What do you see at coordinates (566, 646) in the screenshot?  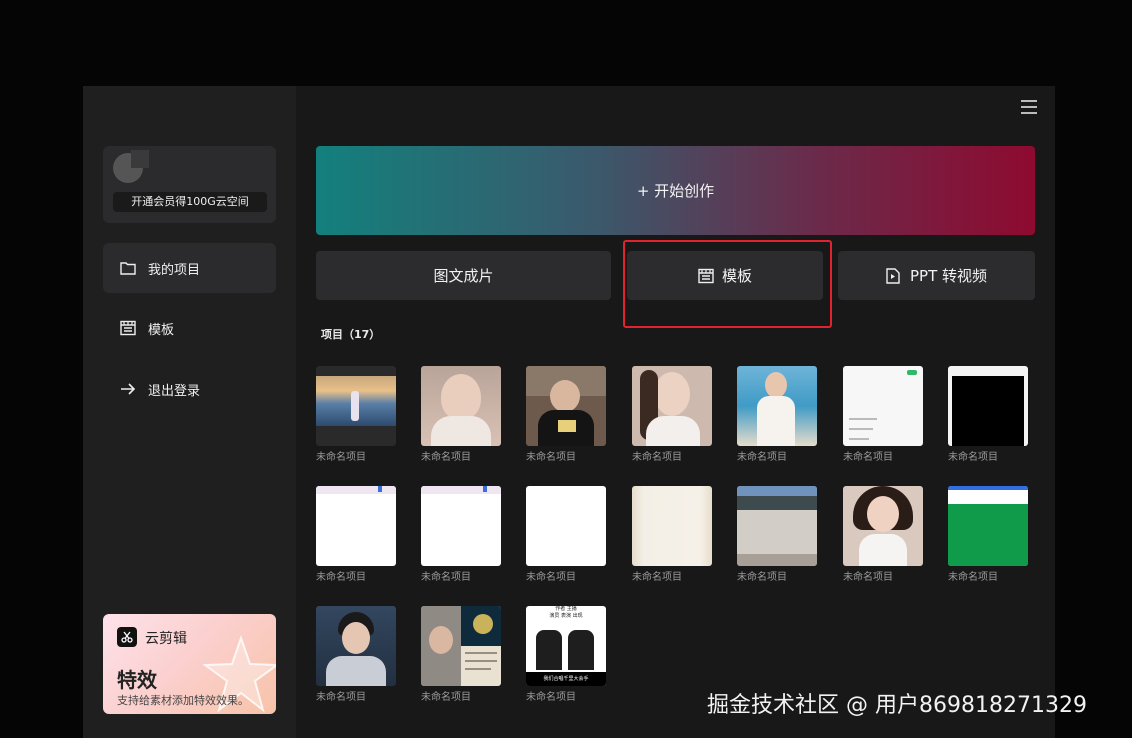 I see `project-thumbnail: 作者 主播 演员 表演 出现 我们合唱千里大会手` at bounding box center [566, 646].